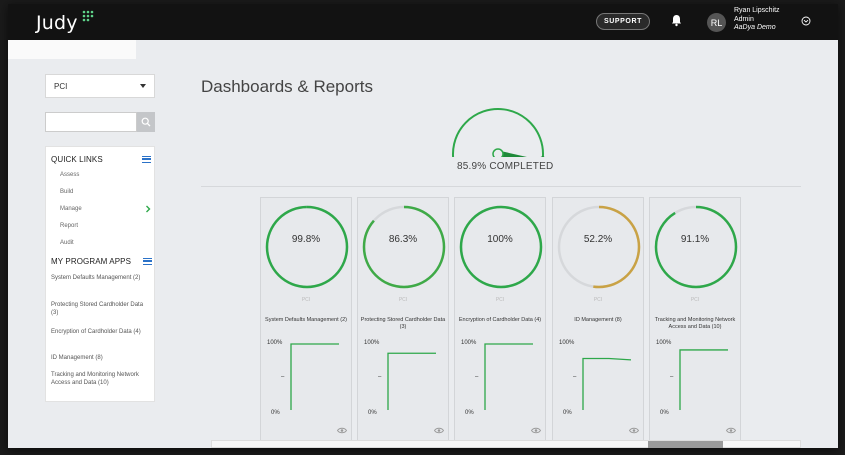  I want to click on completion-percent: 99.8%, so click(306, 239).